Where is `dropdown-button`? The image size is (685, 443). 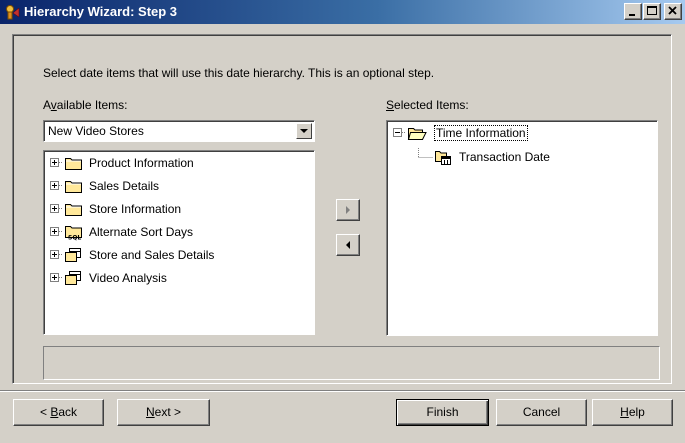
dropdown-button is located at coordinates (304, 131).